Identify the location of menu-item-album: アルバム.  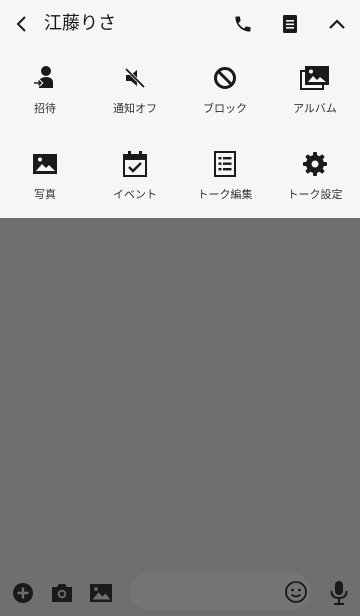
(315, 88).